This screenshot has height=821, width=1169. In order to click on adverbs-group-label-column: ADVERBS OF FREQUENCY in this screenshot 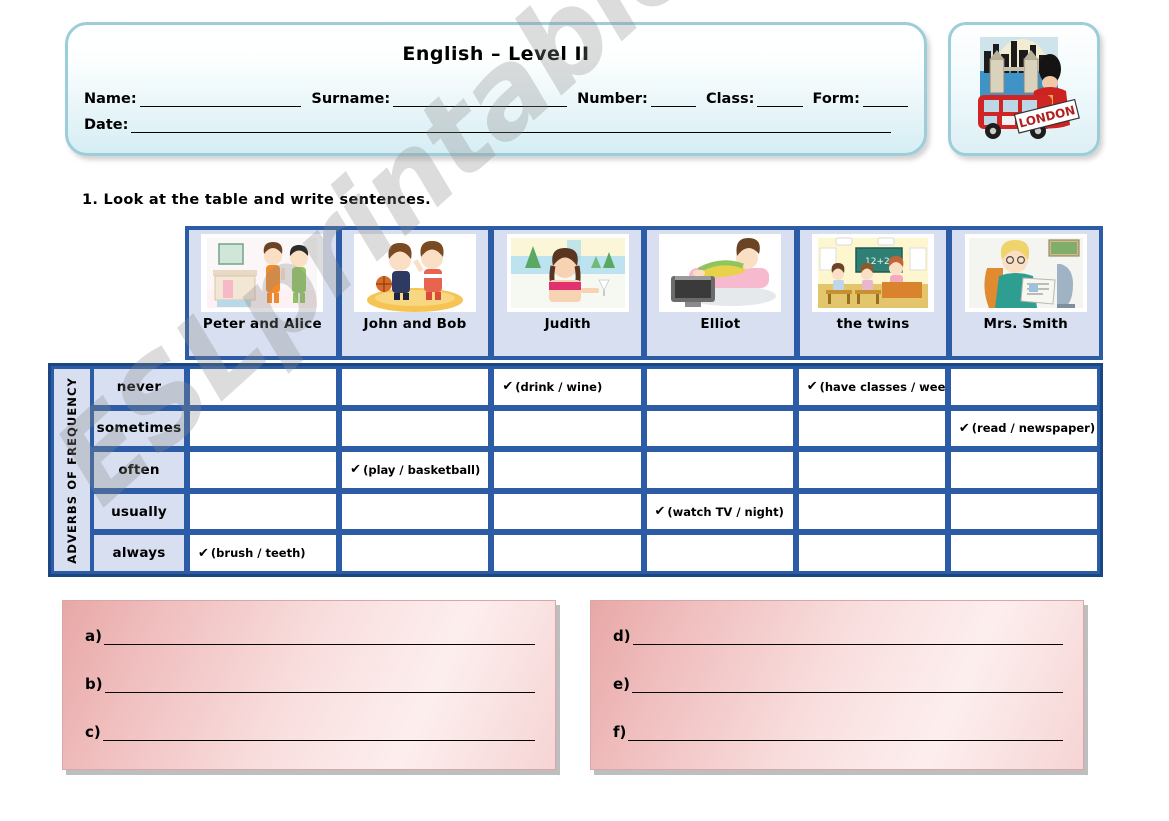, I will do `click(72, 470)`.